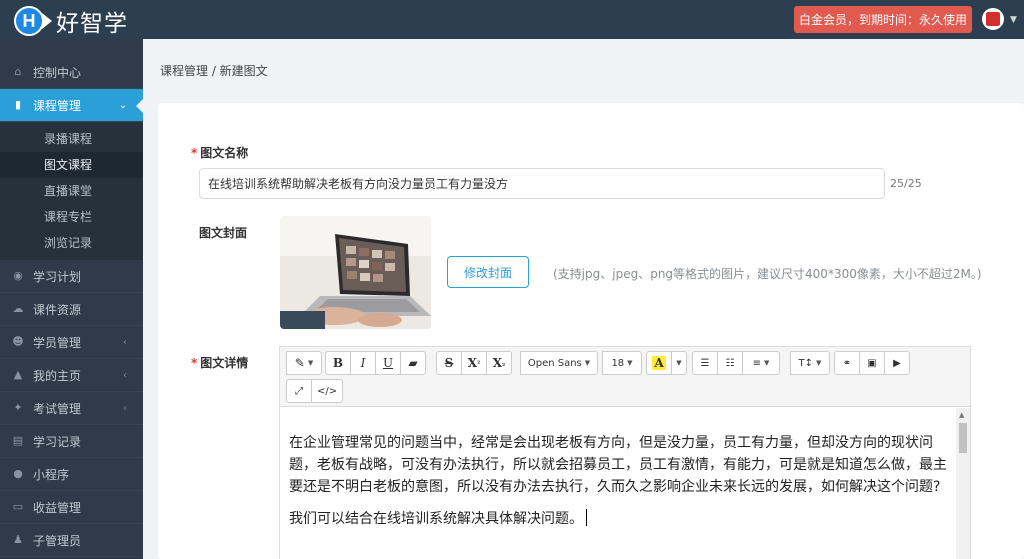 This screenshot has width=1024, height=559. Describe the element at coordinates (224, 153) in the screenshot. I see `title-label-text: 图文名称` at that location.